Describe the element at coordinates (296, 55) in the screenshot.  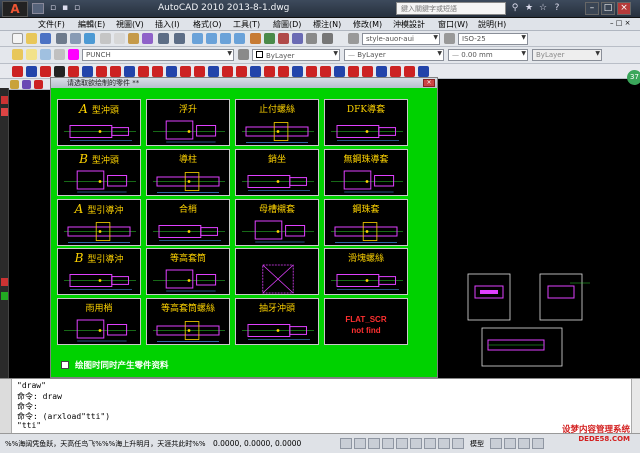
I see `color-dropdown: ByLayer ▼` at that location.